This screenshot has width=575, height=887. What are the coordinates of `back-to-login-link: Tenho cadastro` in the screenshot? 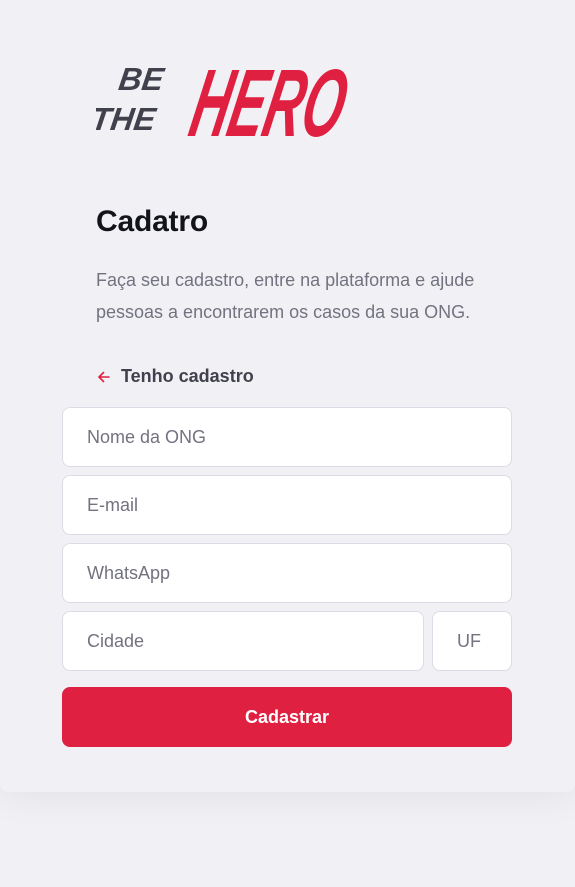 It's located at (175, 376).